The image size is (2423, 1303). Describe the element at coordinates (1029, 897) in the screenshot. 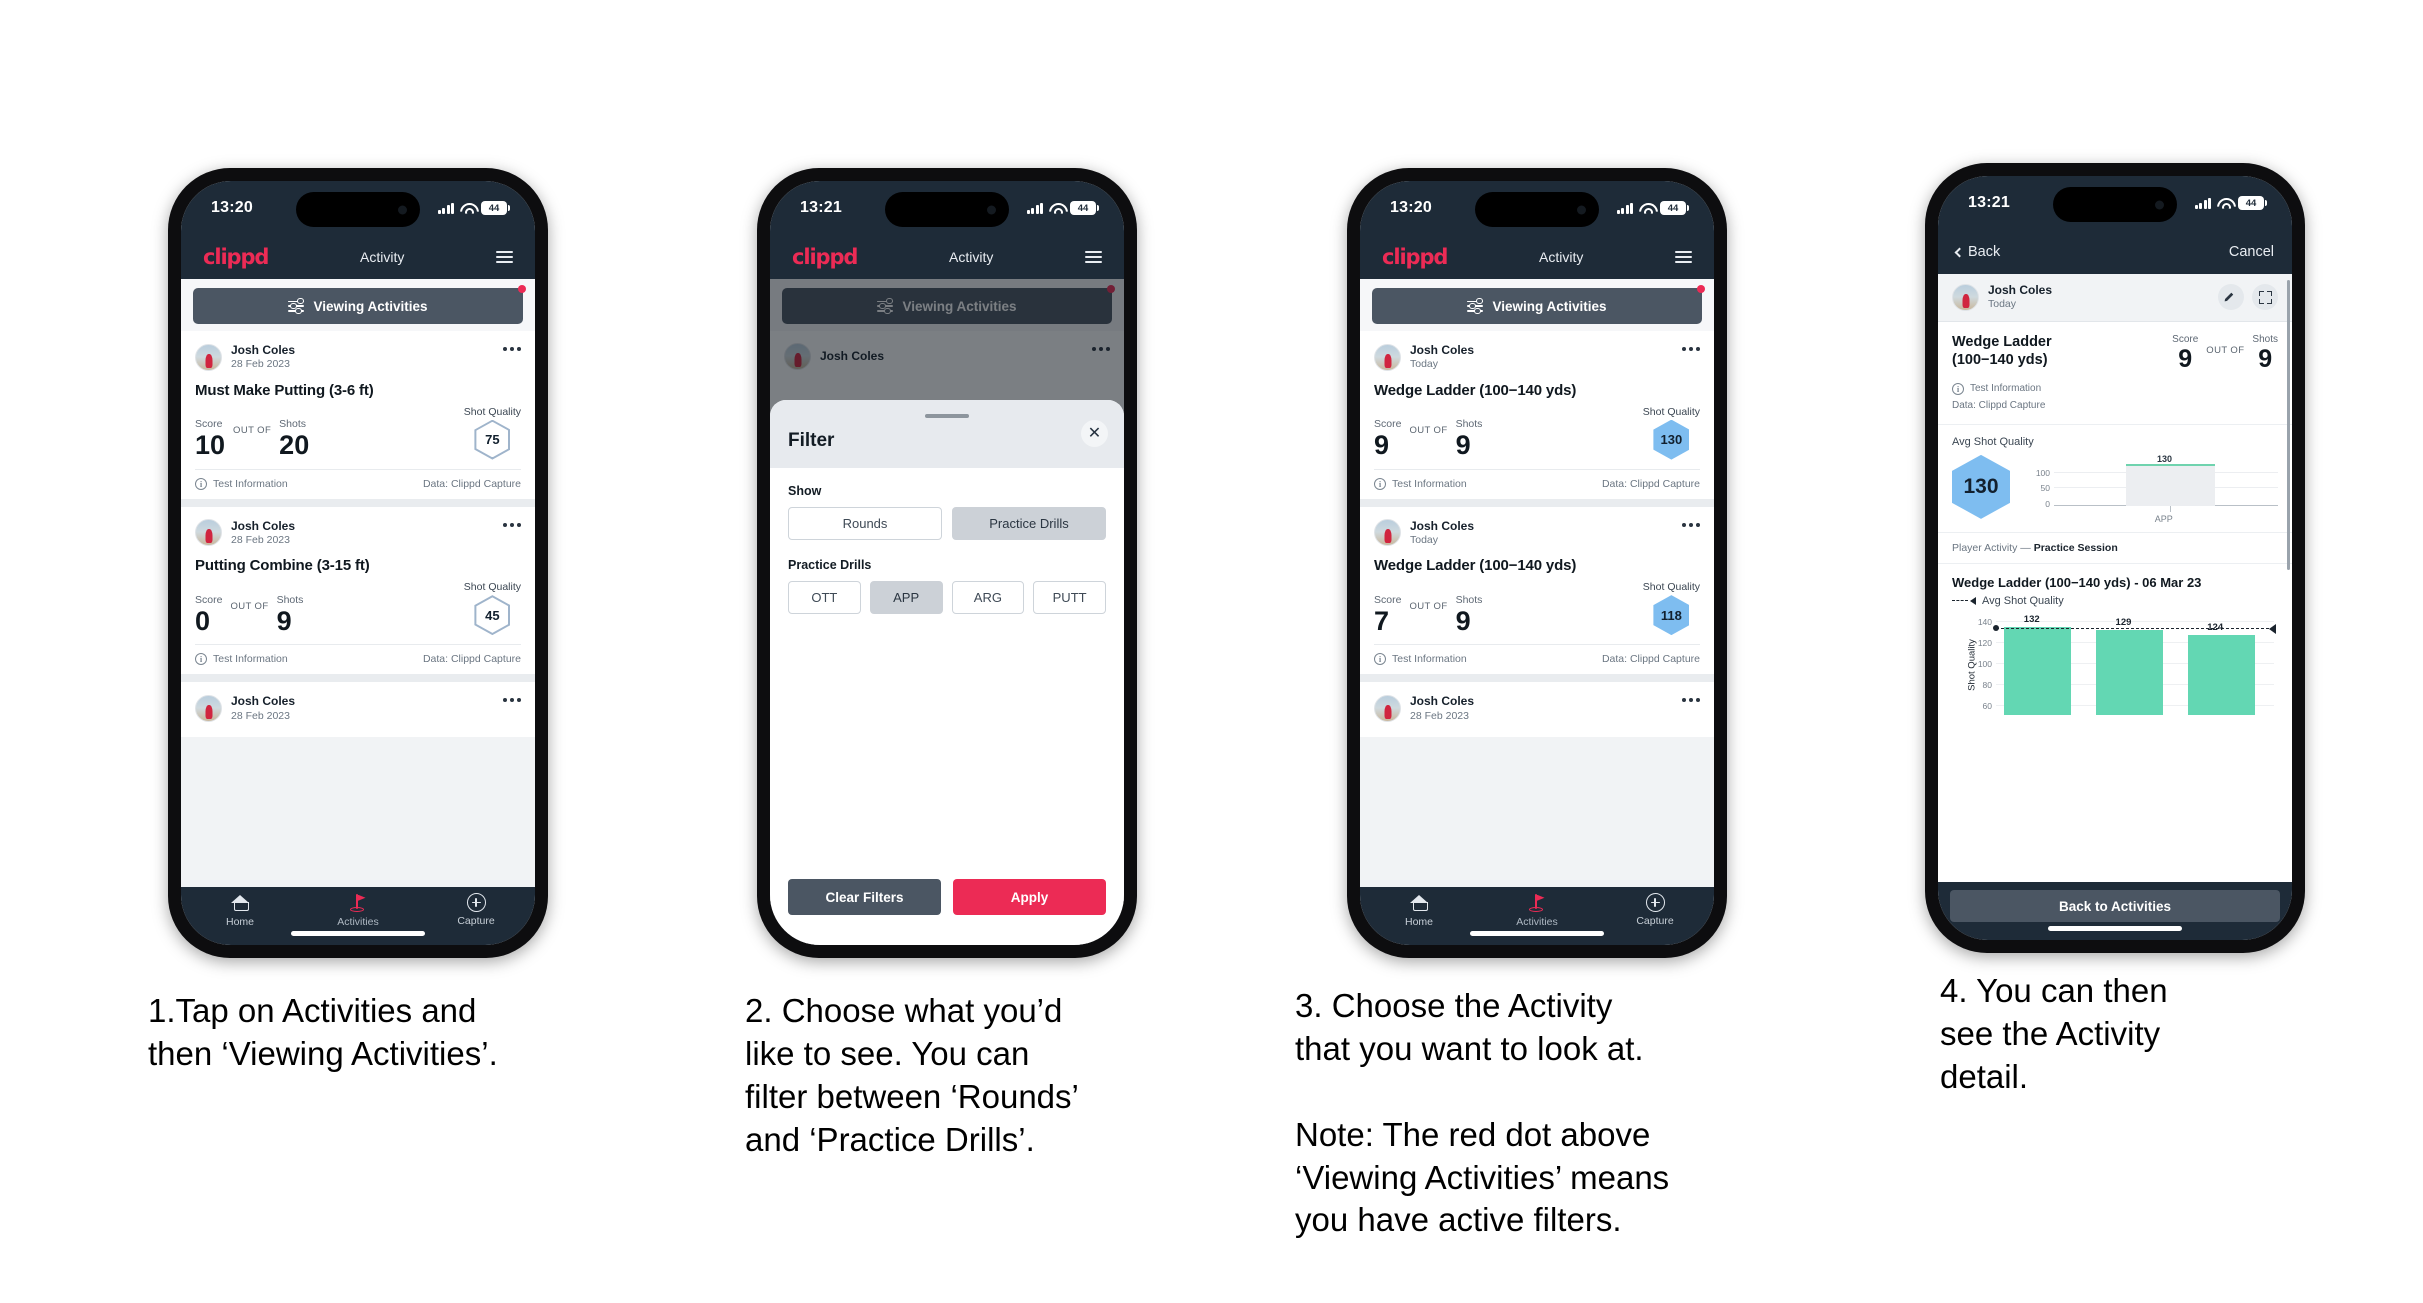

I see `apply-button: Apply` at that location.